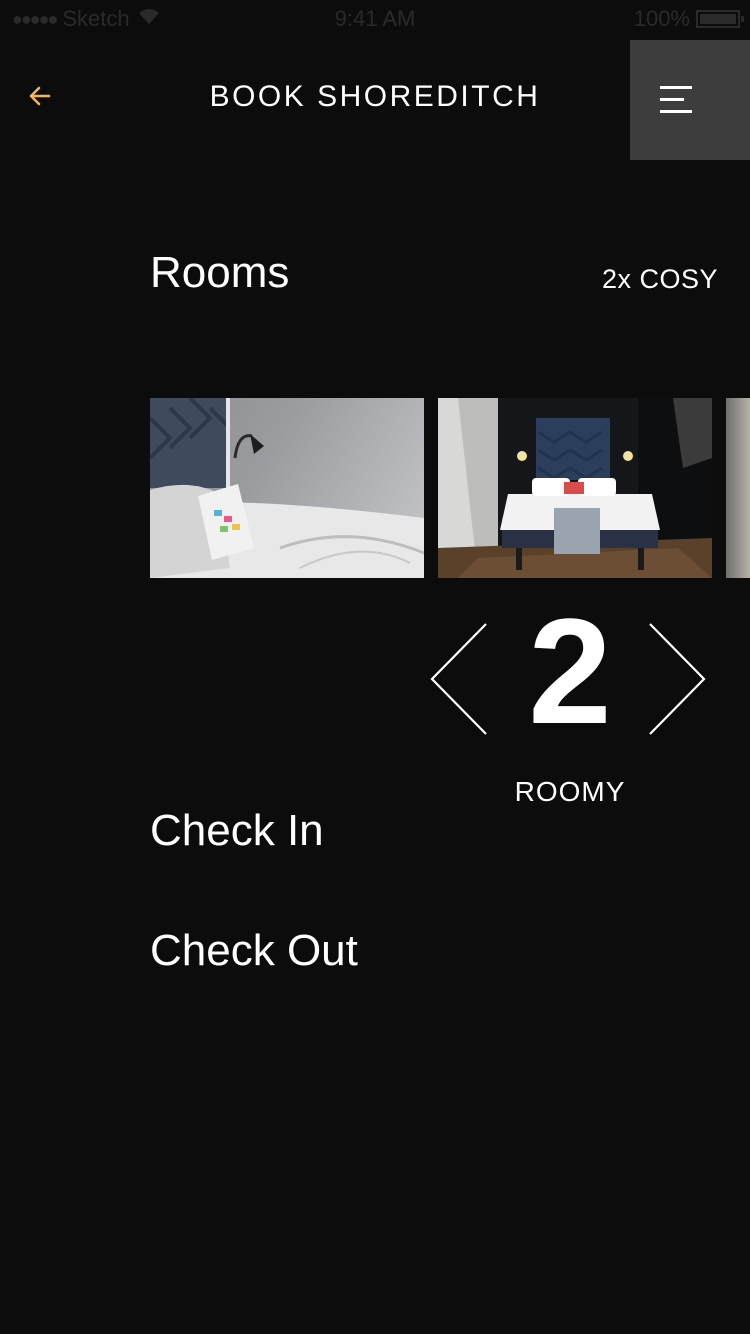 The width and height of the screenshot is (750, 1334). What do you see at coordinates (254, 951) in the screenshot?
I see `check-out-field: Check Out` at bounding box center [254, 951].